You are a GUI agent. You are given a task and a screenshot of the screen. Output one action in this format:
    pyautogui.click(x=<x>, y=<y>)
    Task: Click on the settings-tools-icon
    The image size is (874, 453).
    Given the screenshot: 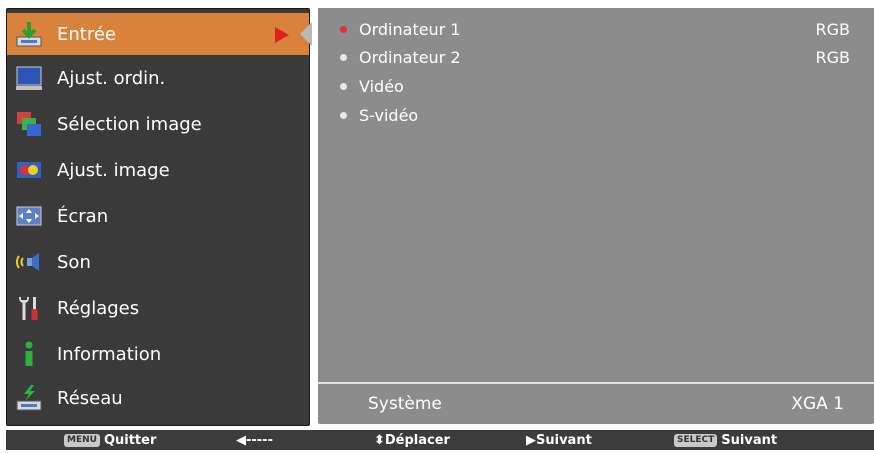 What is the action you would take?
    pyautogui.click(x=29, y=308)
    